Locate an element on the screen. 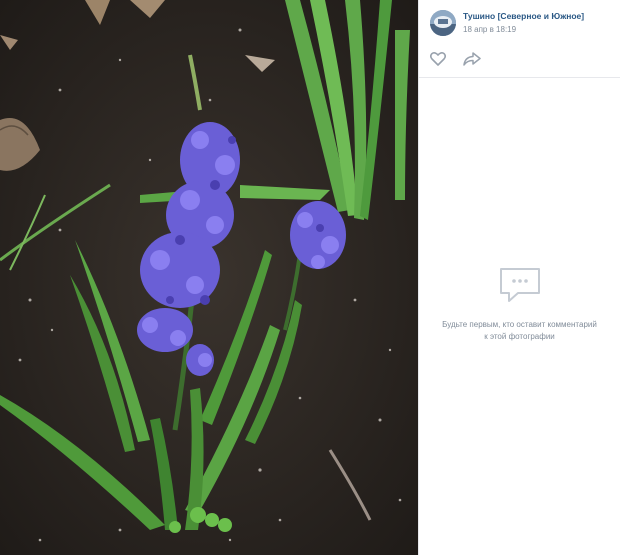 The height and width of the screenshot is (555, 620). community-avatar is located at coordinates (443, 23).